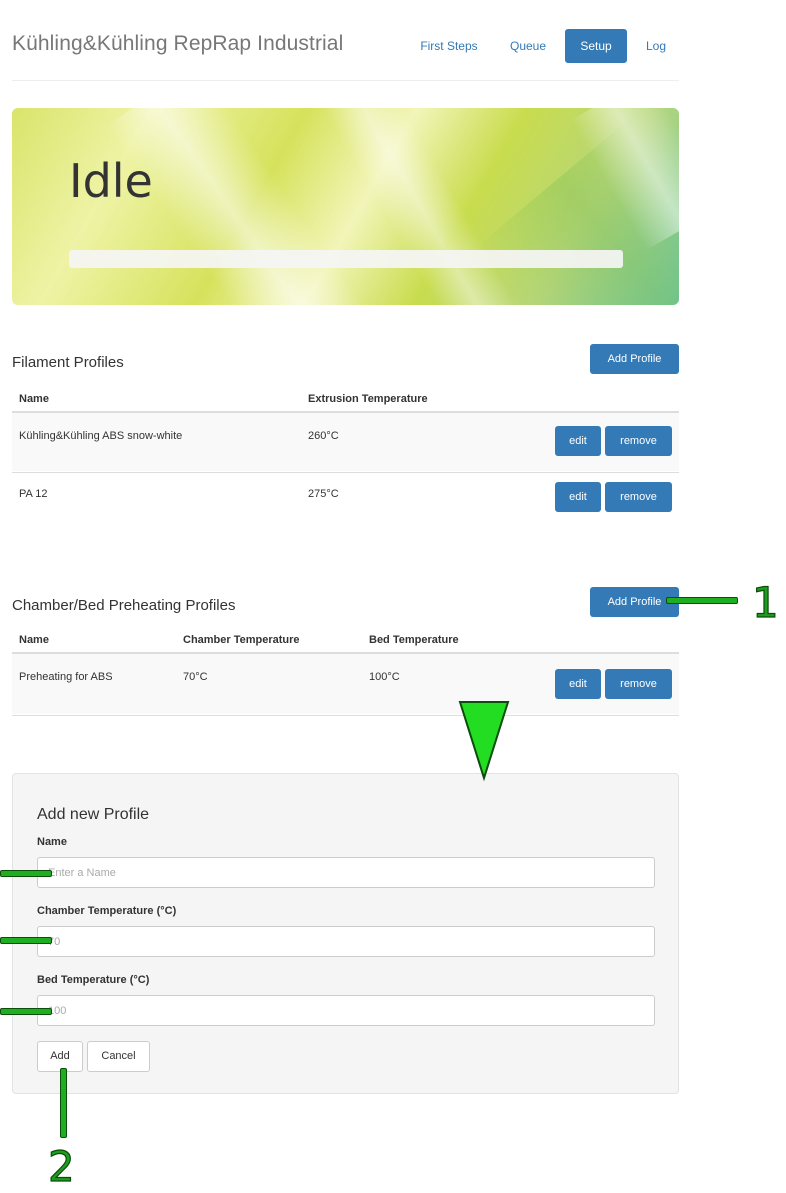  I want to click on annotation-pointer-chamber, so click(26, 940).